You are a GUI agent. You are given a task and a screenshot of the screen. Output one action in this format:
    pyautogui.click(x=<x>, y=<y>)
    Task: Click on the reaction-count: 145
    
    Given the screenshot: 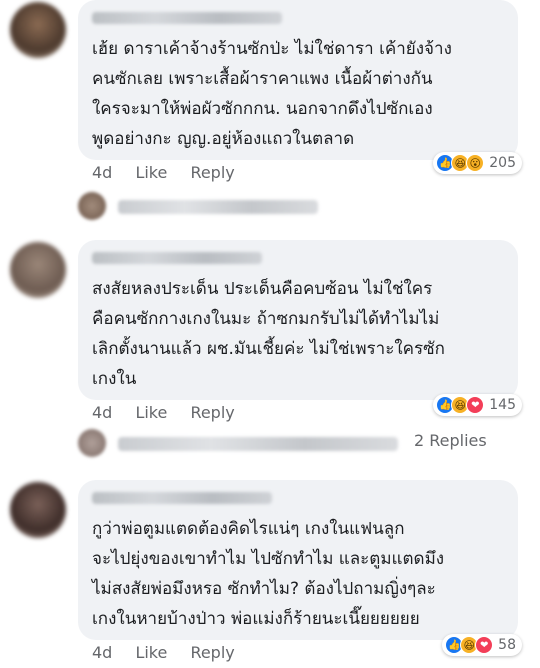 What is the action you would take?
    pyautogui.click(x=502, y=405)
    